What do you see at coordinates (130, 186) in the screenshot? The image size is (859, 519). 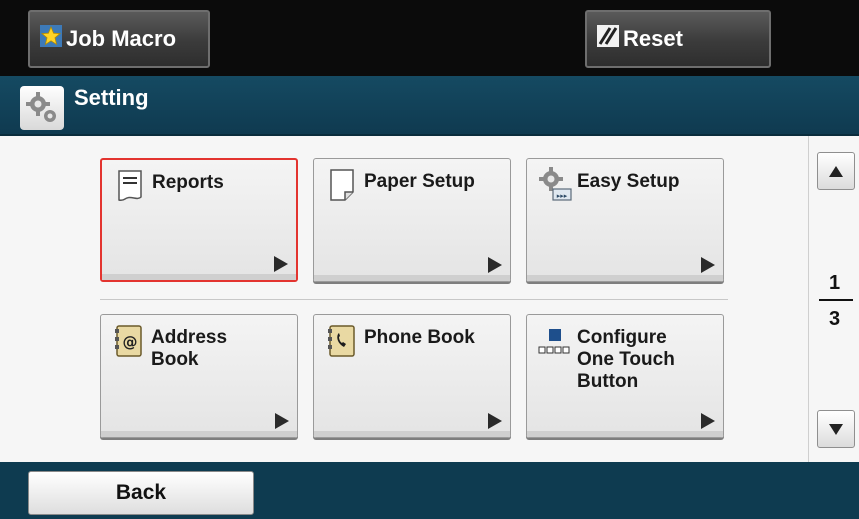 I see `reports-icon` at bounding box center [130, 186].